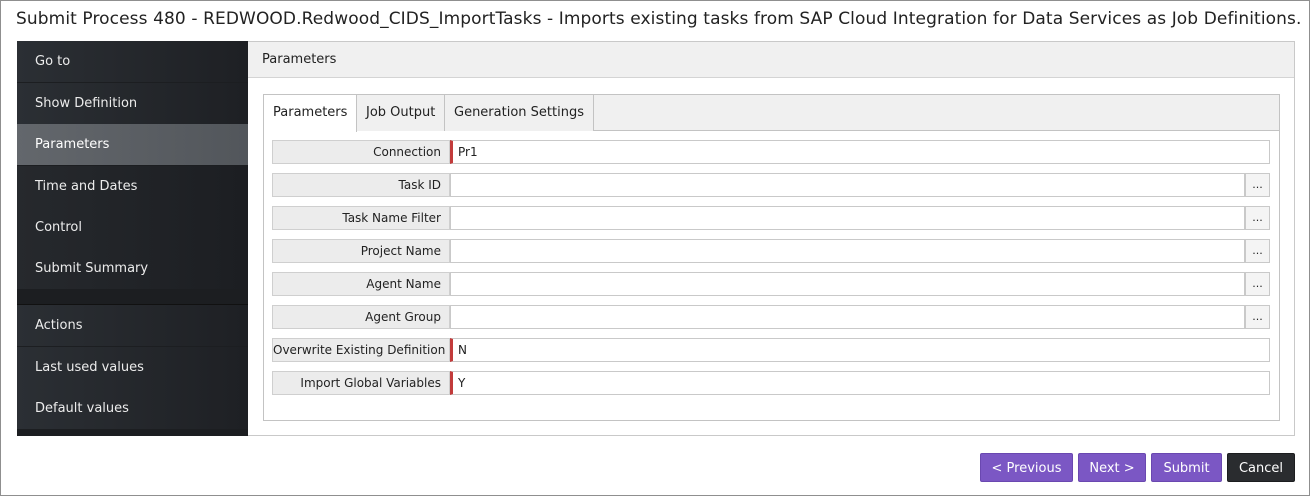  What do you see at coordinates (860, 152) in the screenshot?
I see `connection-field: Pr1` at bounding box center [860, 152].